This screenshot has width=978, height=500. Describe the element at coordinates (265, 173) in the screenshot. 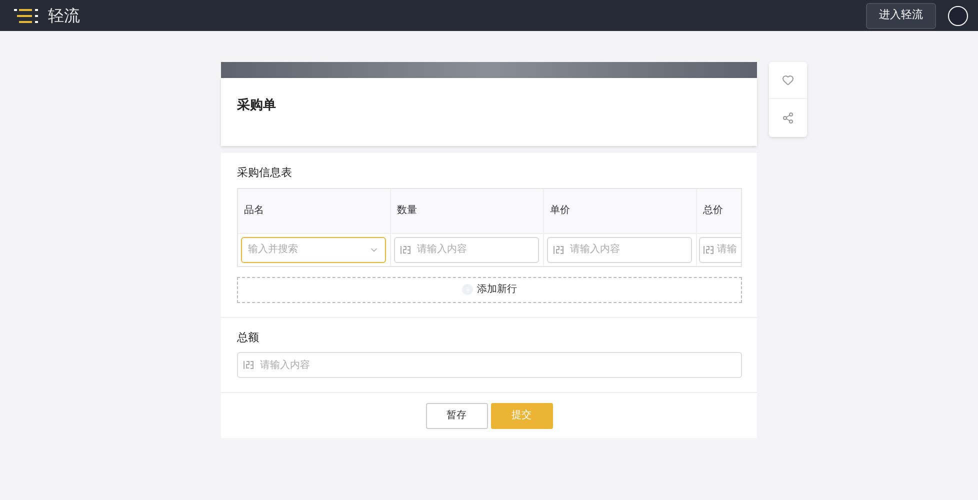

I see `table-title: 采购信息表` at that location.